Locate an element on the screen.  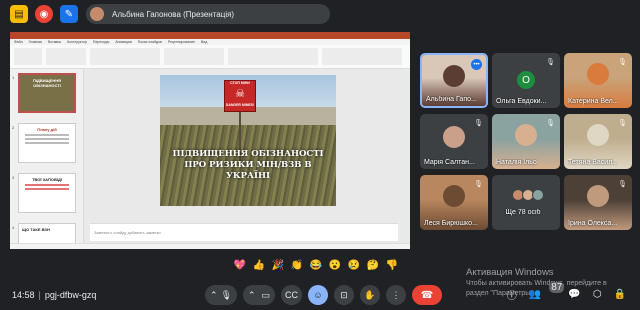
activities-icon: ⬡ is located at coordinates (597, 294).